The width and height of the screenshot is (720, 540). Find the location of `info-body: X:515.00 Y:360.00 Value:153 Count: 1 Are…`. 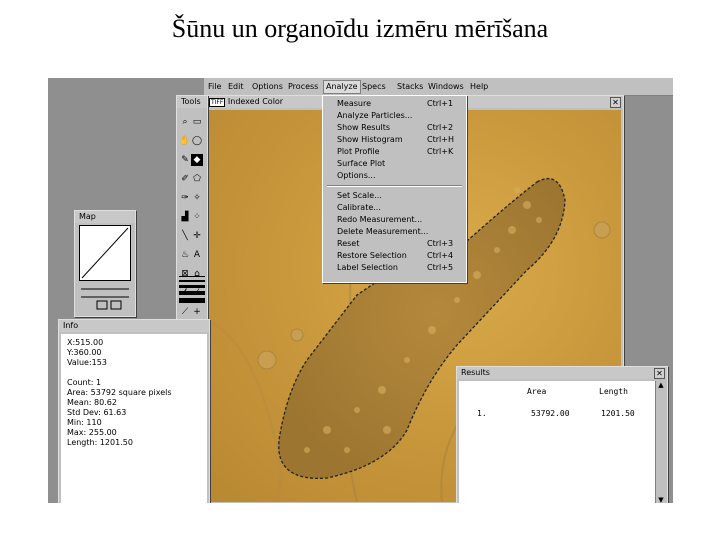

info-body: X:515.00 Y:360.00 Value:153 Count: 1 Are… is located at coordinates (134, 418).